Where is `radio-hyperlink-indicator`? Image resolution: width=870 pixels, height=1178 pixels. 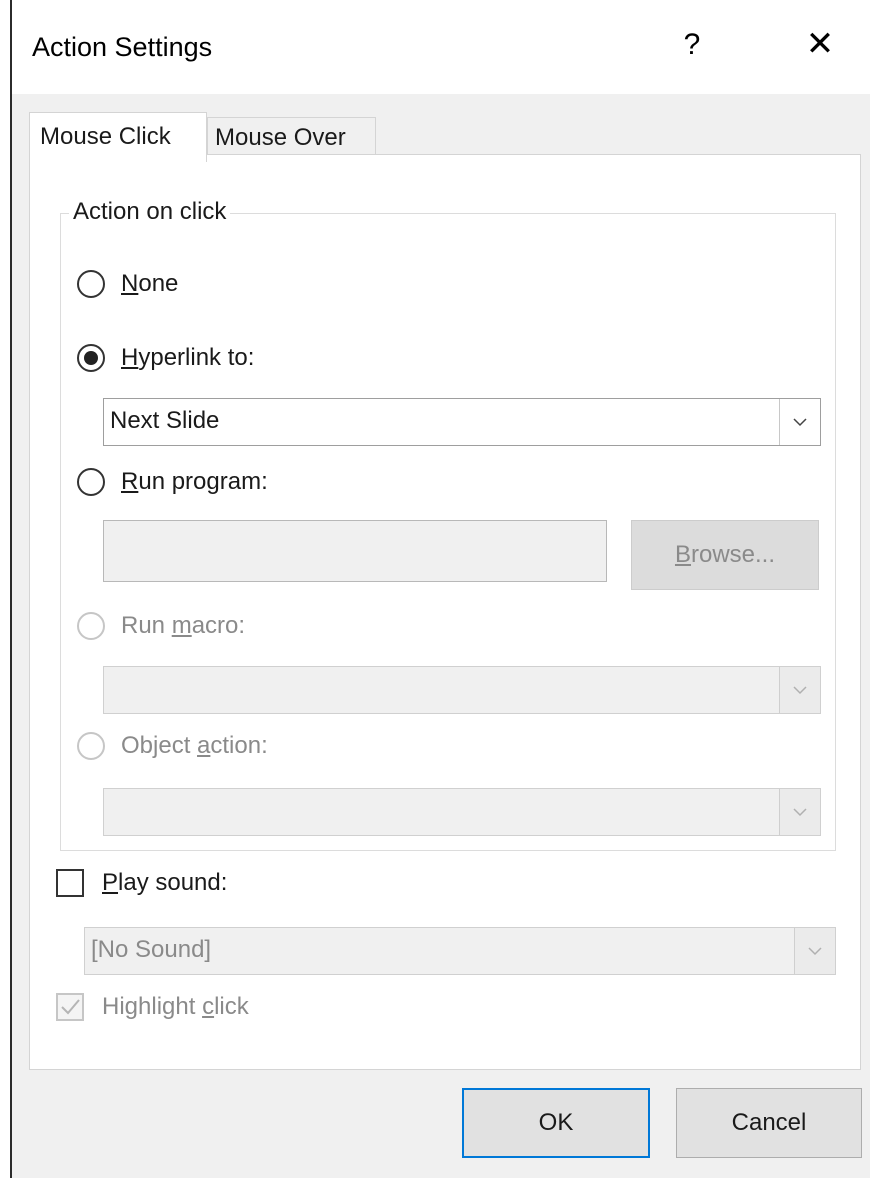 radio-hyperlink-indicator is located at coordinates (91, 358).